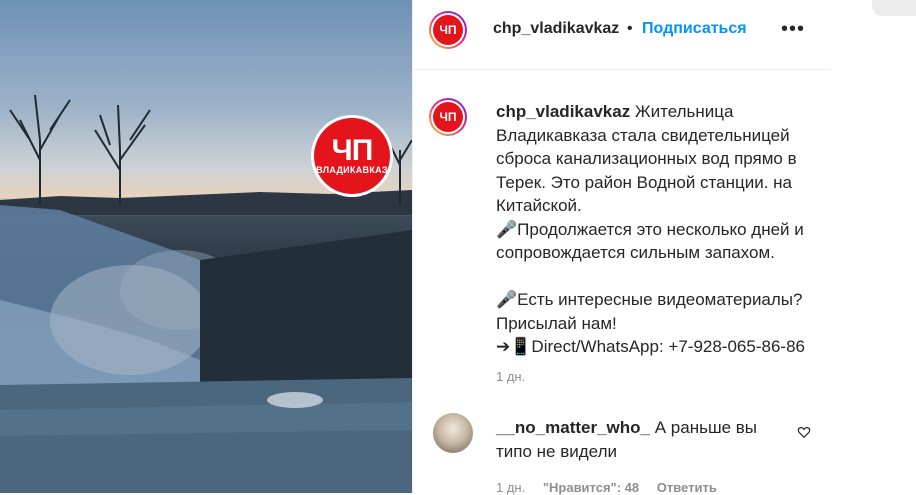  Describe the element at coordinates (352, 170) in the screenshot. I see `logo-small-text: ВЛАДИКАВКАЗ` at that location.